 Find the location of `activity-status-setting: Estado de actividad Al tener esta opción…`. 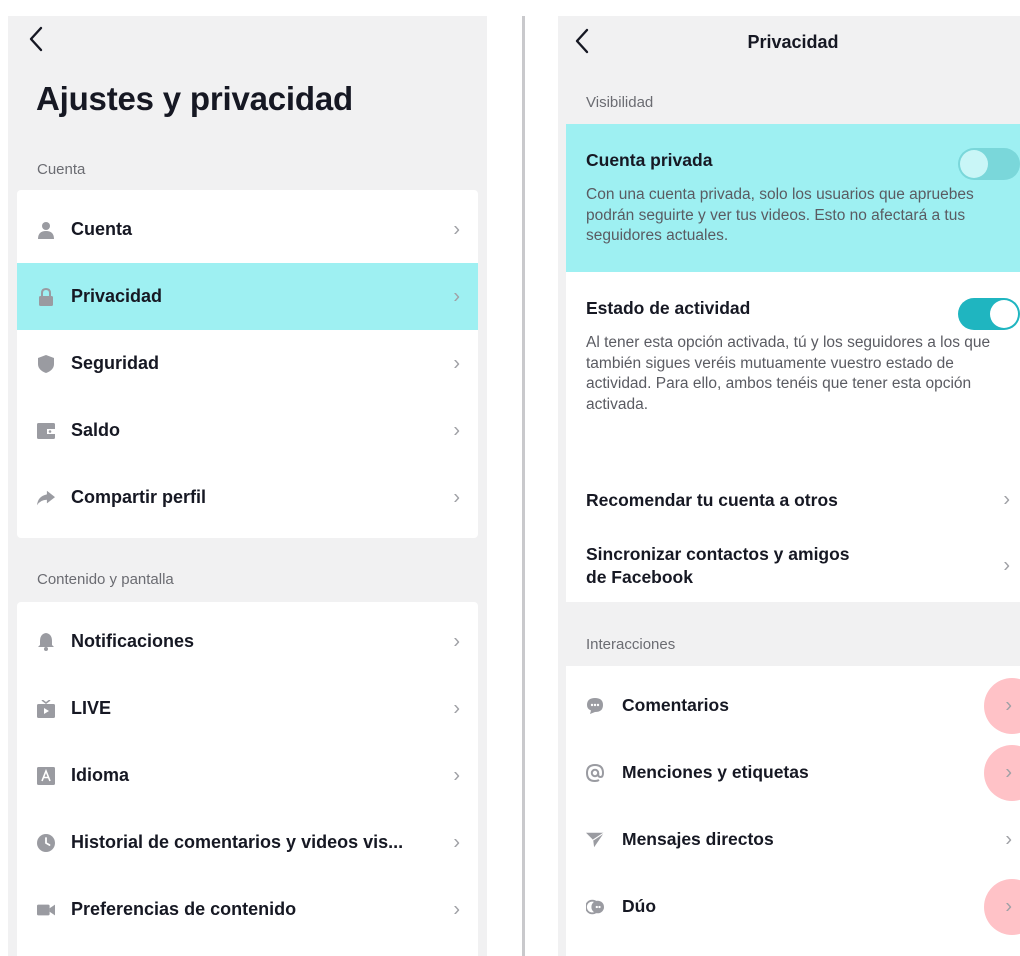

activity-status-setting: Estado de actividad Al tener esta opción… is located at coordinates (793, 371).